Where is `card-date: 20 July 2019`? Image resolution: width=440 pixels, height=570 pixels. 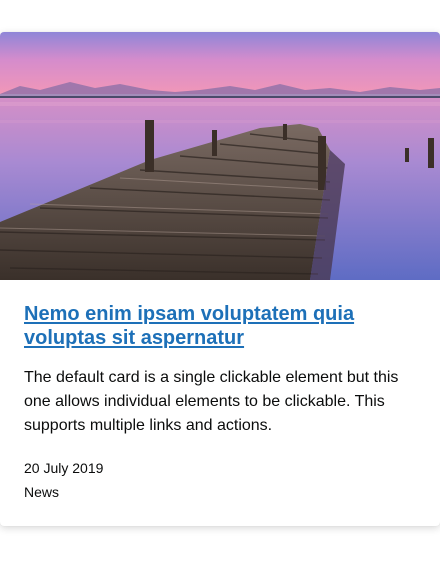
card-date: 20 July 2019 is located at coordinates (64, 468).